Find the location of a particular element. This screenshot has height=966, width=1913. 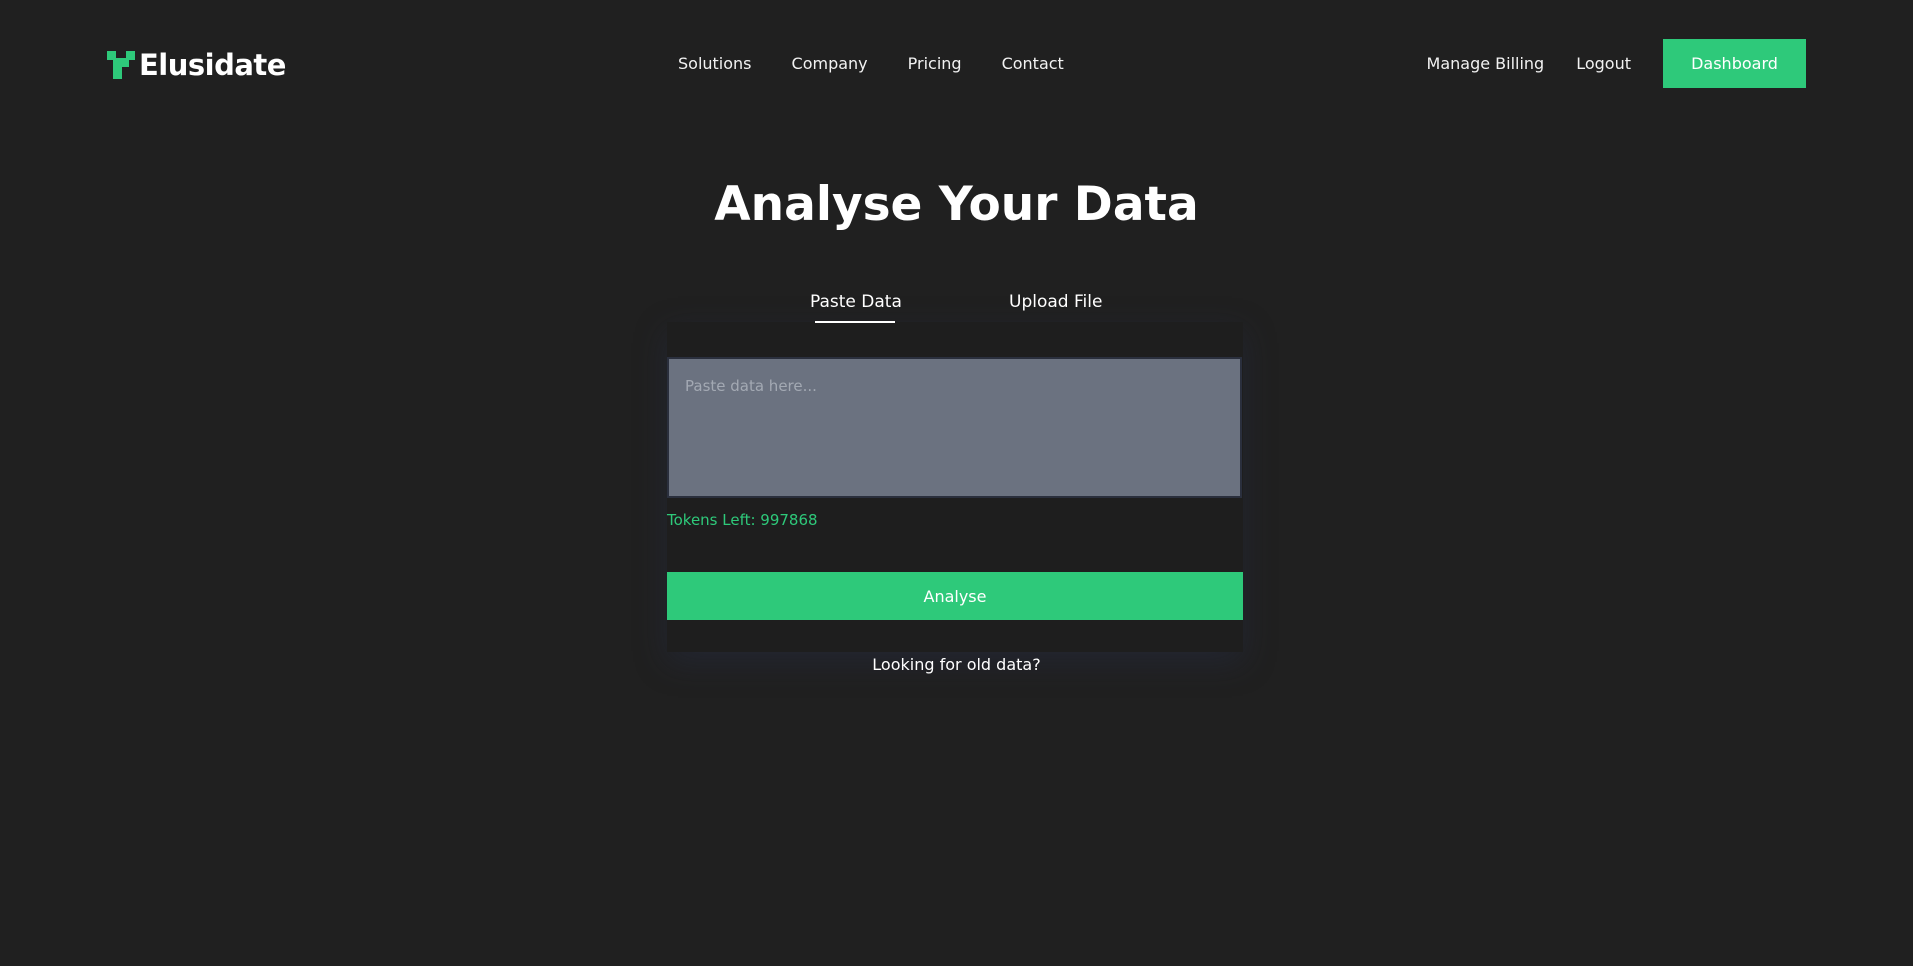

nav-solutions: Solutions is located at coordinates (715, 64).